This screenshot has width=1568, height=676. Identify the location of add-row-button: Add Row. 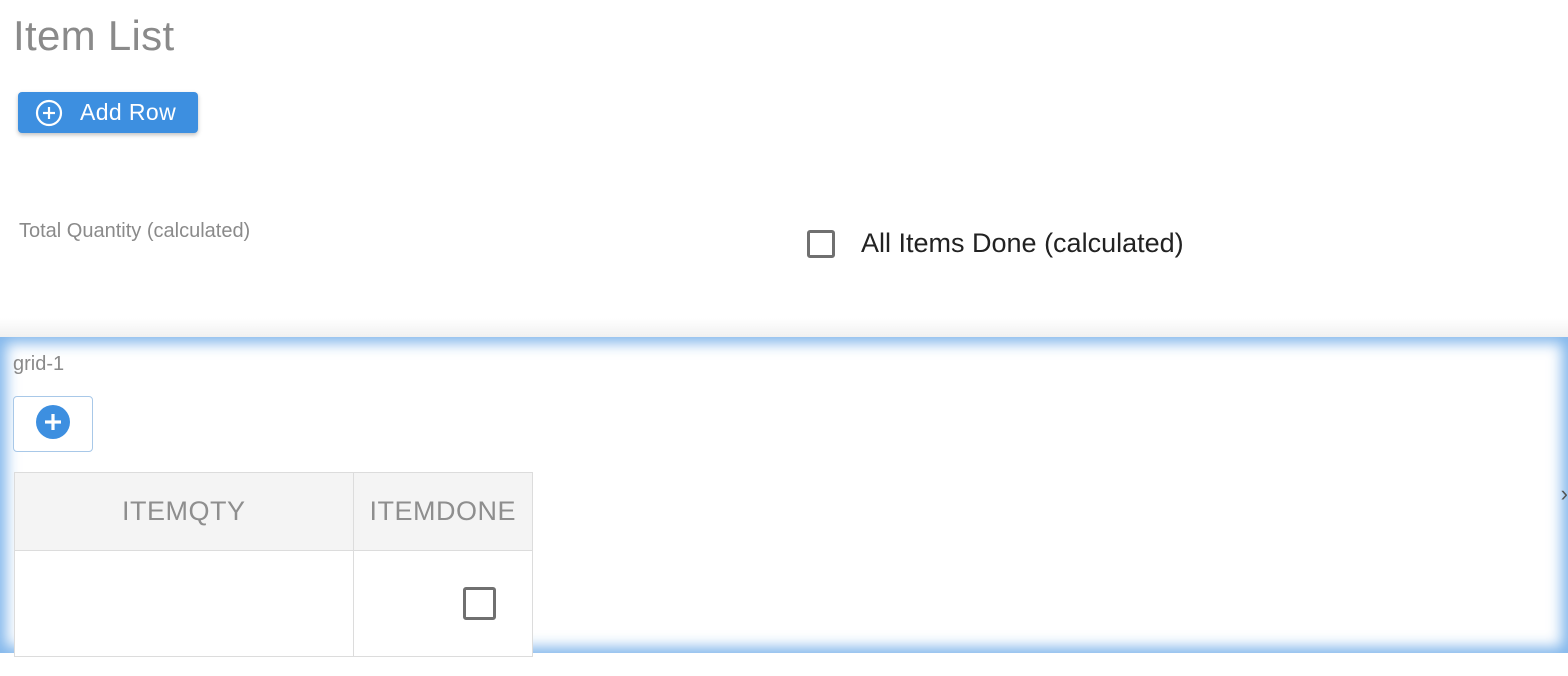
(108, 112).